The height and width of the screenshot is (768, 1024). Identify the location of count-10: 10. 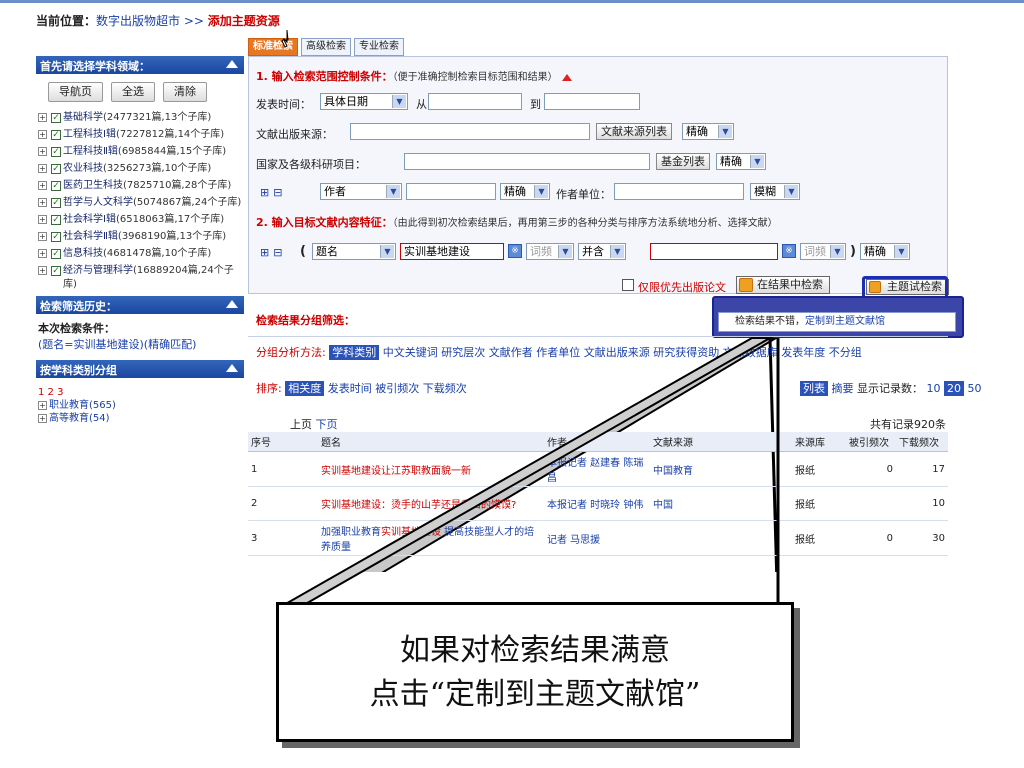
(934, 388).